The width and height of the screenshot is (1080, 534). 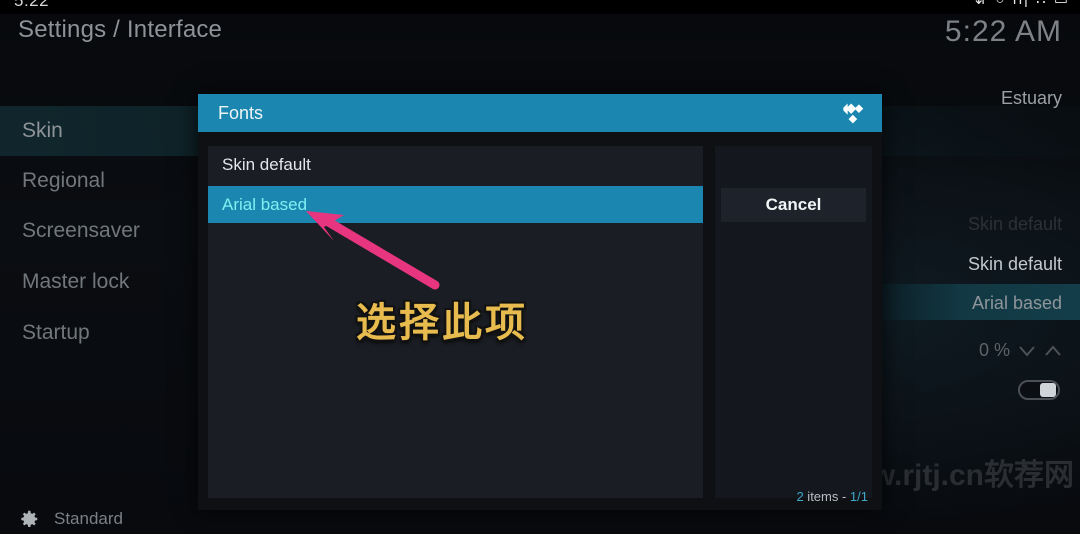 I want to click on item-count-middle: items -, so click(x=826, y=496).